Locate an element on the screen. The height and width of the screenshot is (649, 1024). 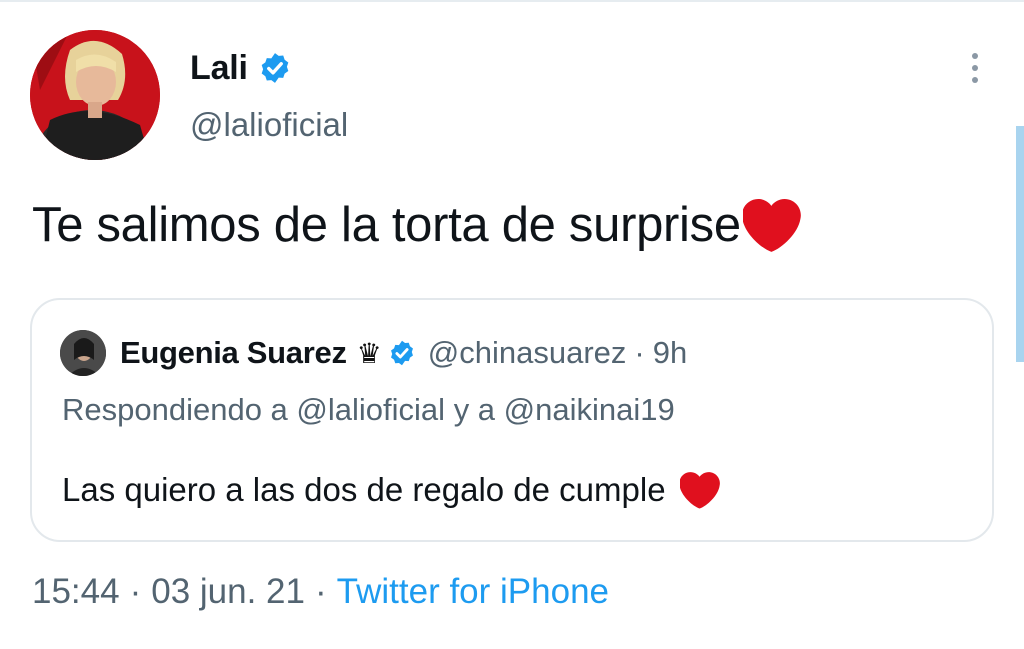
reply-joiner: y a is located at coordinates (474, 409).